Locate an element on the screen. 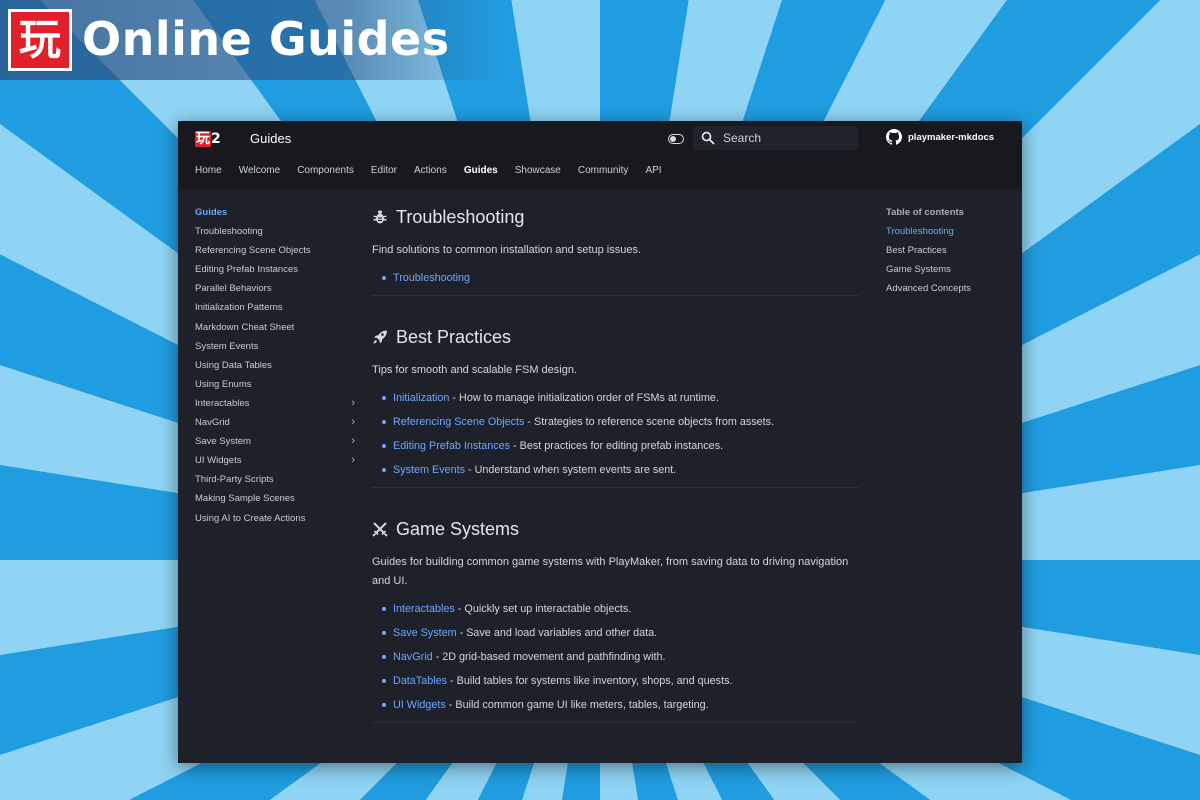  nav-guides: Guides is located at coordinates (481, 170).